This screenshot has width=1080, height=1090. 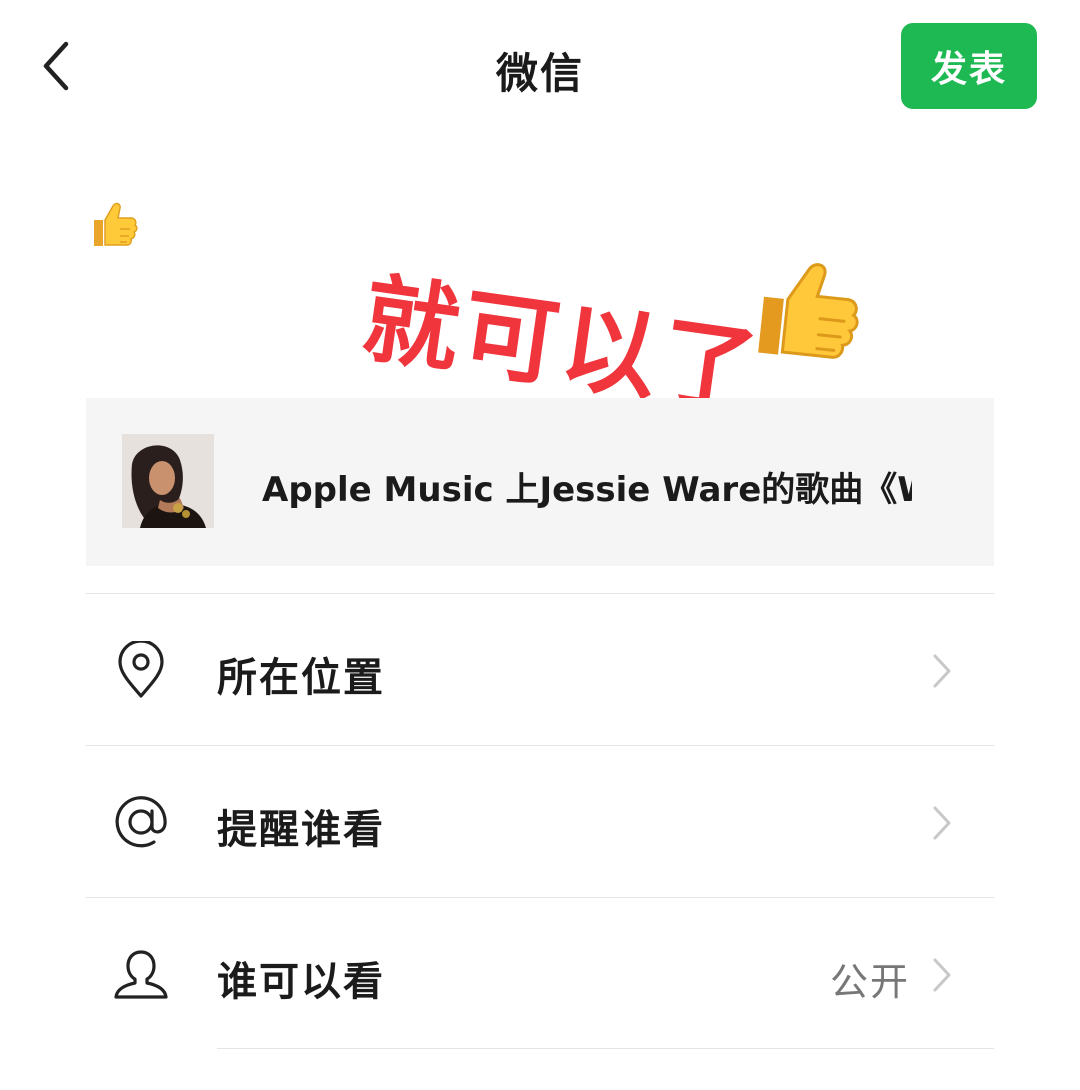 What do you see at coordinates (969, 66) in the screenshot?
I see `publish-button: 发表` at bounding box center [969, 66].